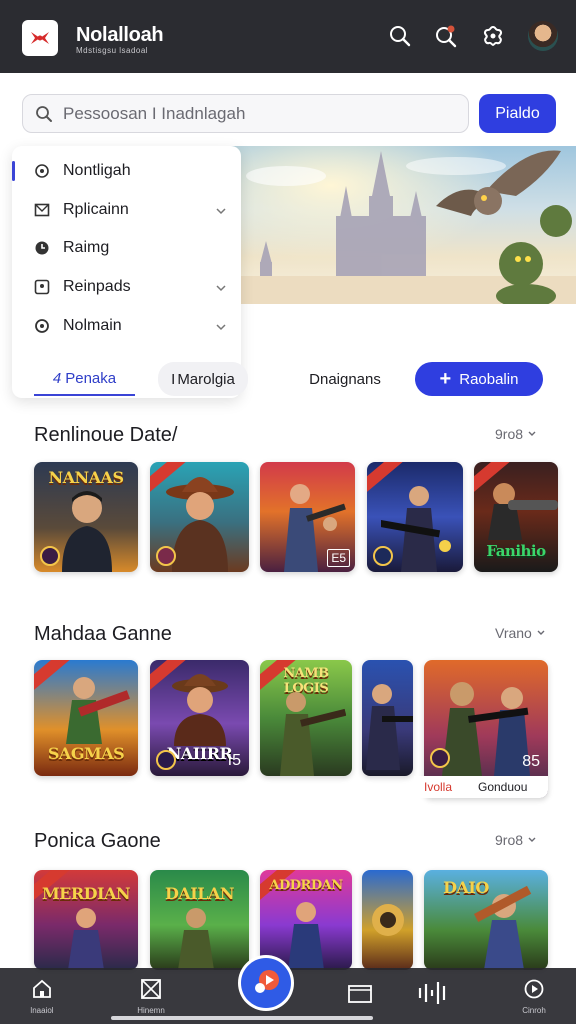 This screenshot has height=1024, width=576. Describe the element at coordinates (126, 248) in the screenshot. I see `menu-item-3: Raimg` at that location.